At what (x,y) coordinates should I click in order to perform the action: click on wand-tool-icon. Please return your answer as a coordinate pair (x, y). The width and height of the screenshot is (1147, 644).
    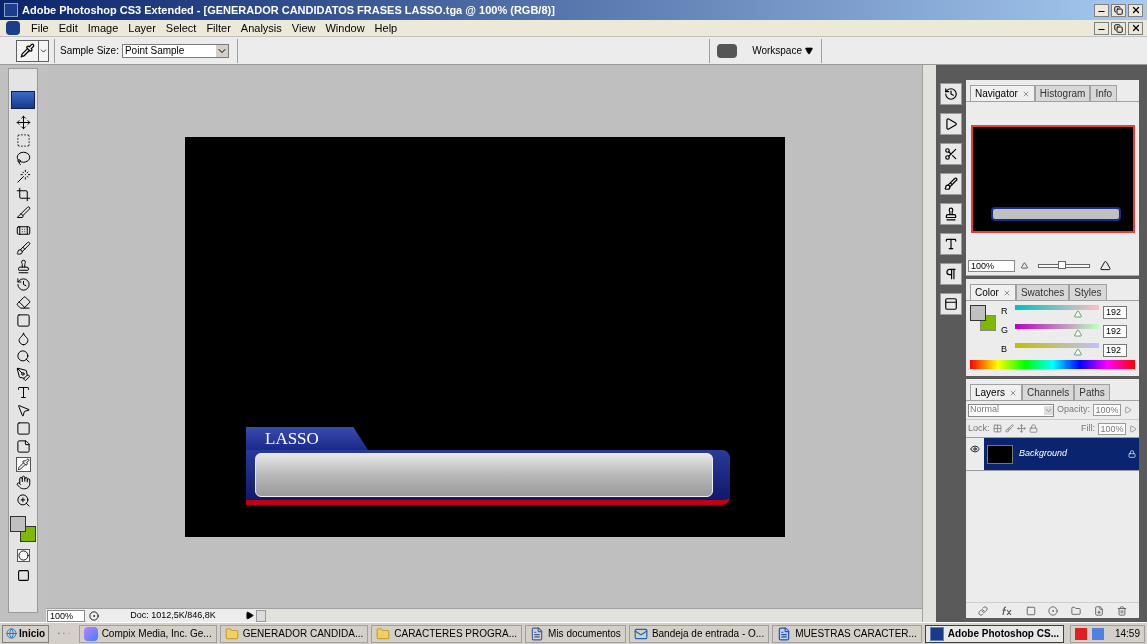
    Looking at the image, I should click on (23, 176).